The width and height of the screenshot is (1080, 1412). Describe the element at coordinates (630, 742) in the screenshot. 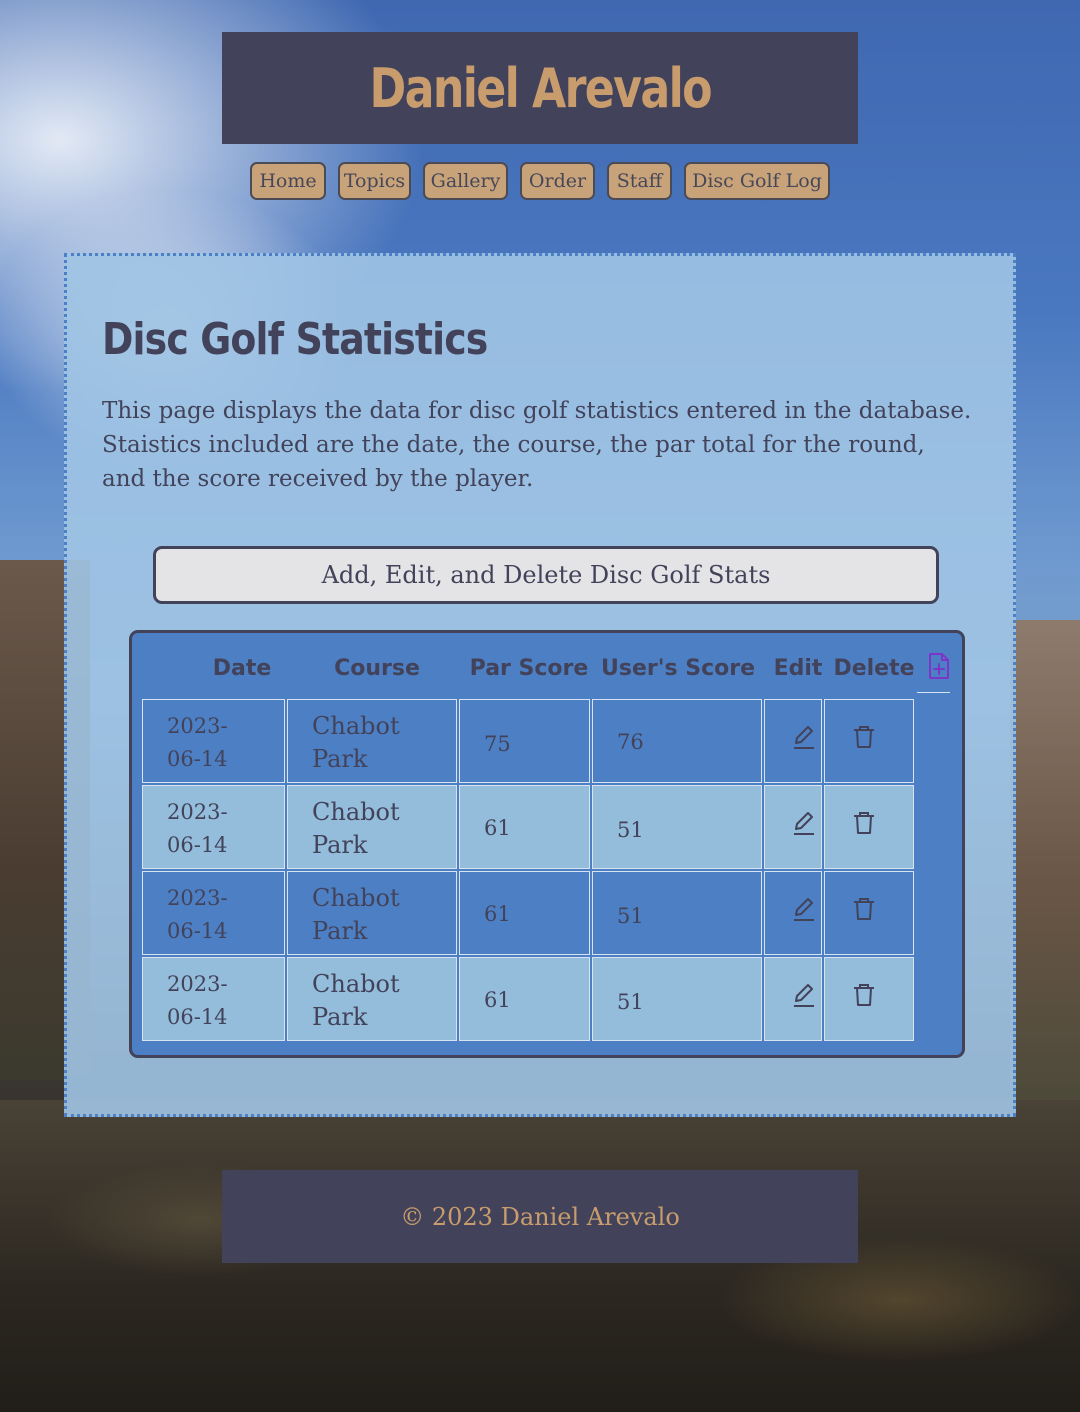

I see `user-score-value: 76` at that location.